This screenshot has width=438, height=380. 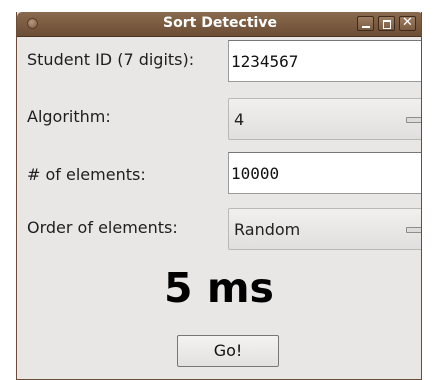 What do you see at coordinates (219, 24) in the screenshot?
I see `title-bar: Sort Detective ✕` at bounding box center [219, 24].